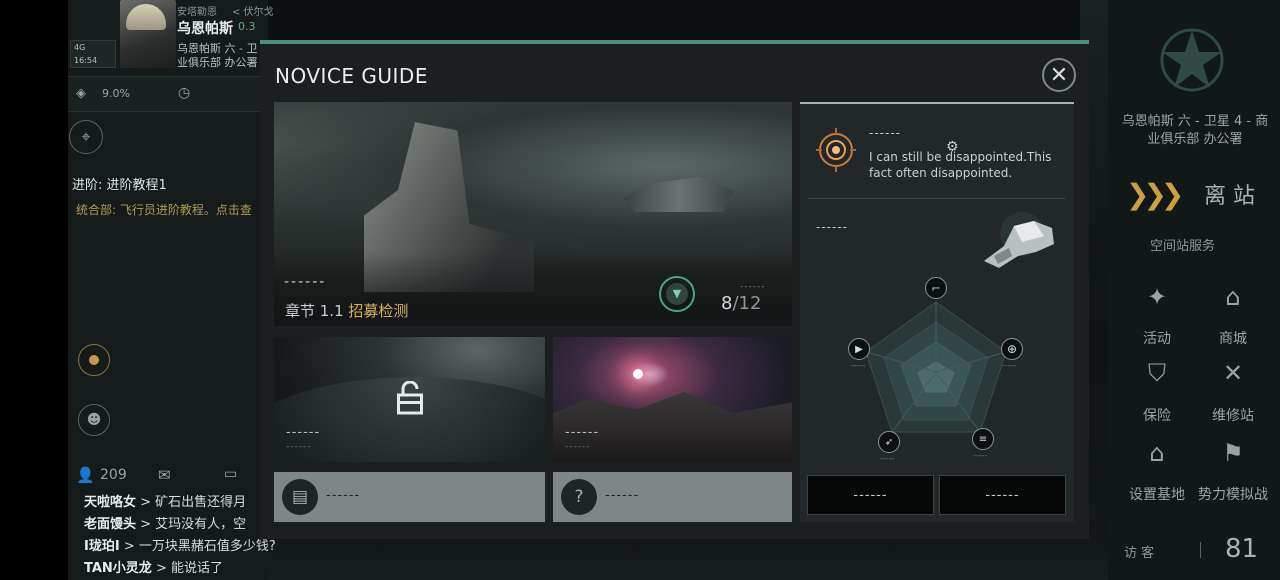  Describe the element at coordinates (1002, 495) in the screenshot. I see `stat-button-right: ------` at that location.